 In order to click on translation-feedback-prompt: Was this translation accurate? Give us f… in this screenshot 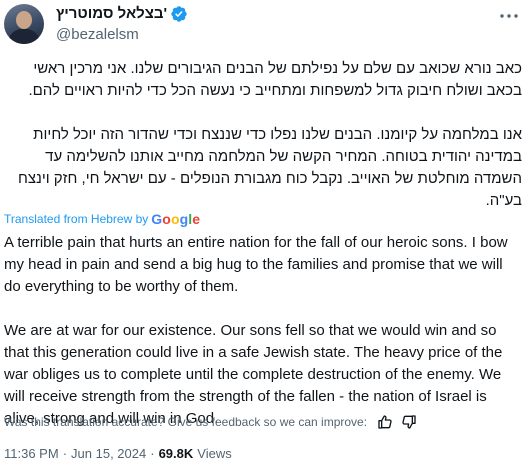, I will do `click(186, 422)`.